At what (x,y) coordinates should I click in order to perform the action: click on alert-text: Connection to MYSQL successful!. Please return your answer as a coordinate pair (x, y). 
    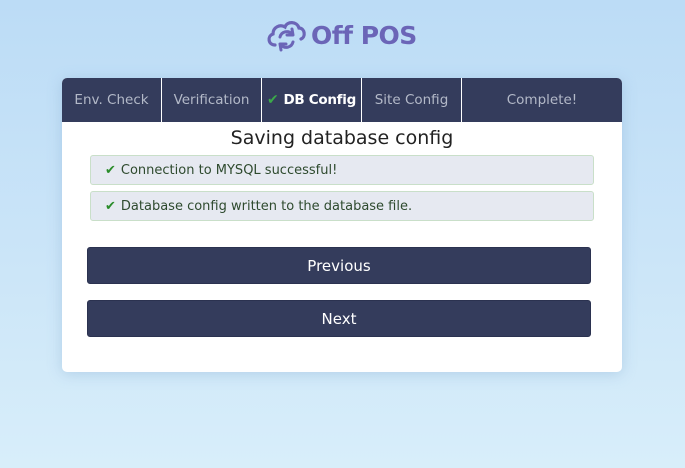
    Looking at the image, I should click on (229, 170).